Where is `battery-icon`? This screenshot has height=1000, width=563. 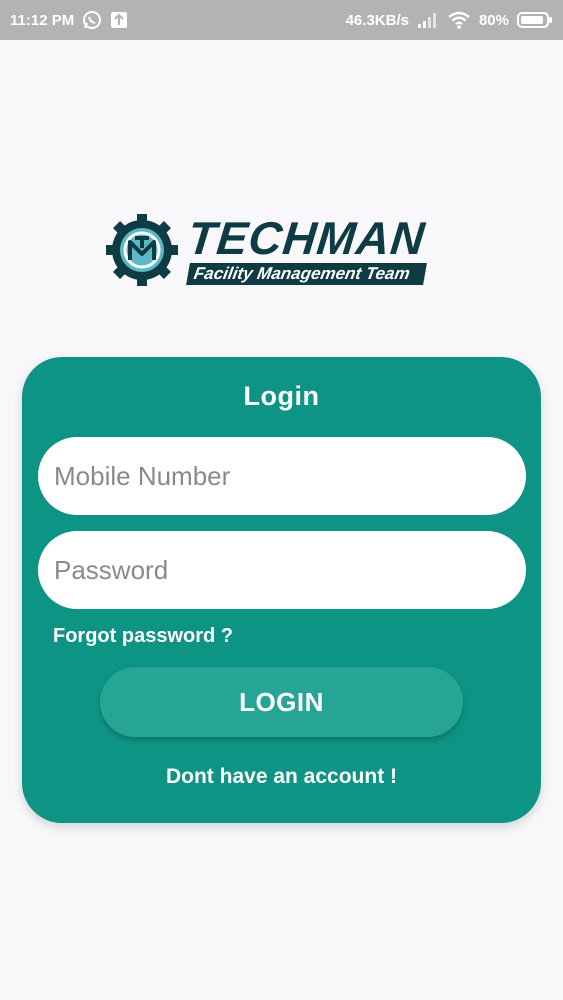
battery-icon is located at coordinates (535, 20).